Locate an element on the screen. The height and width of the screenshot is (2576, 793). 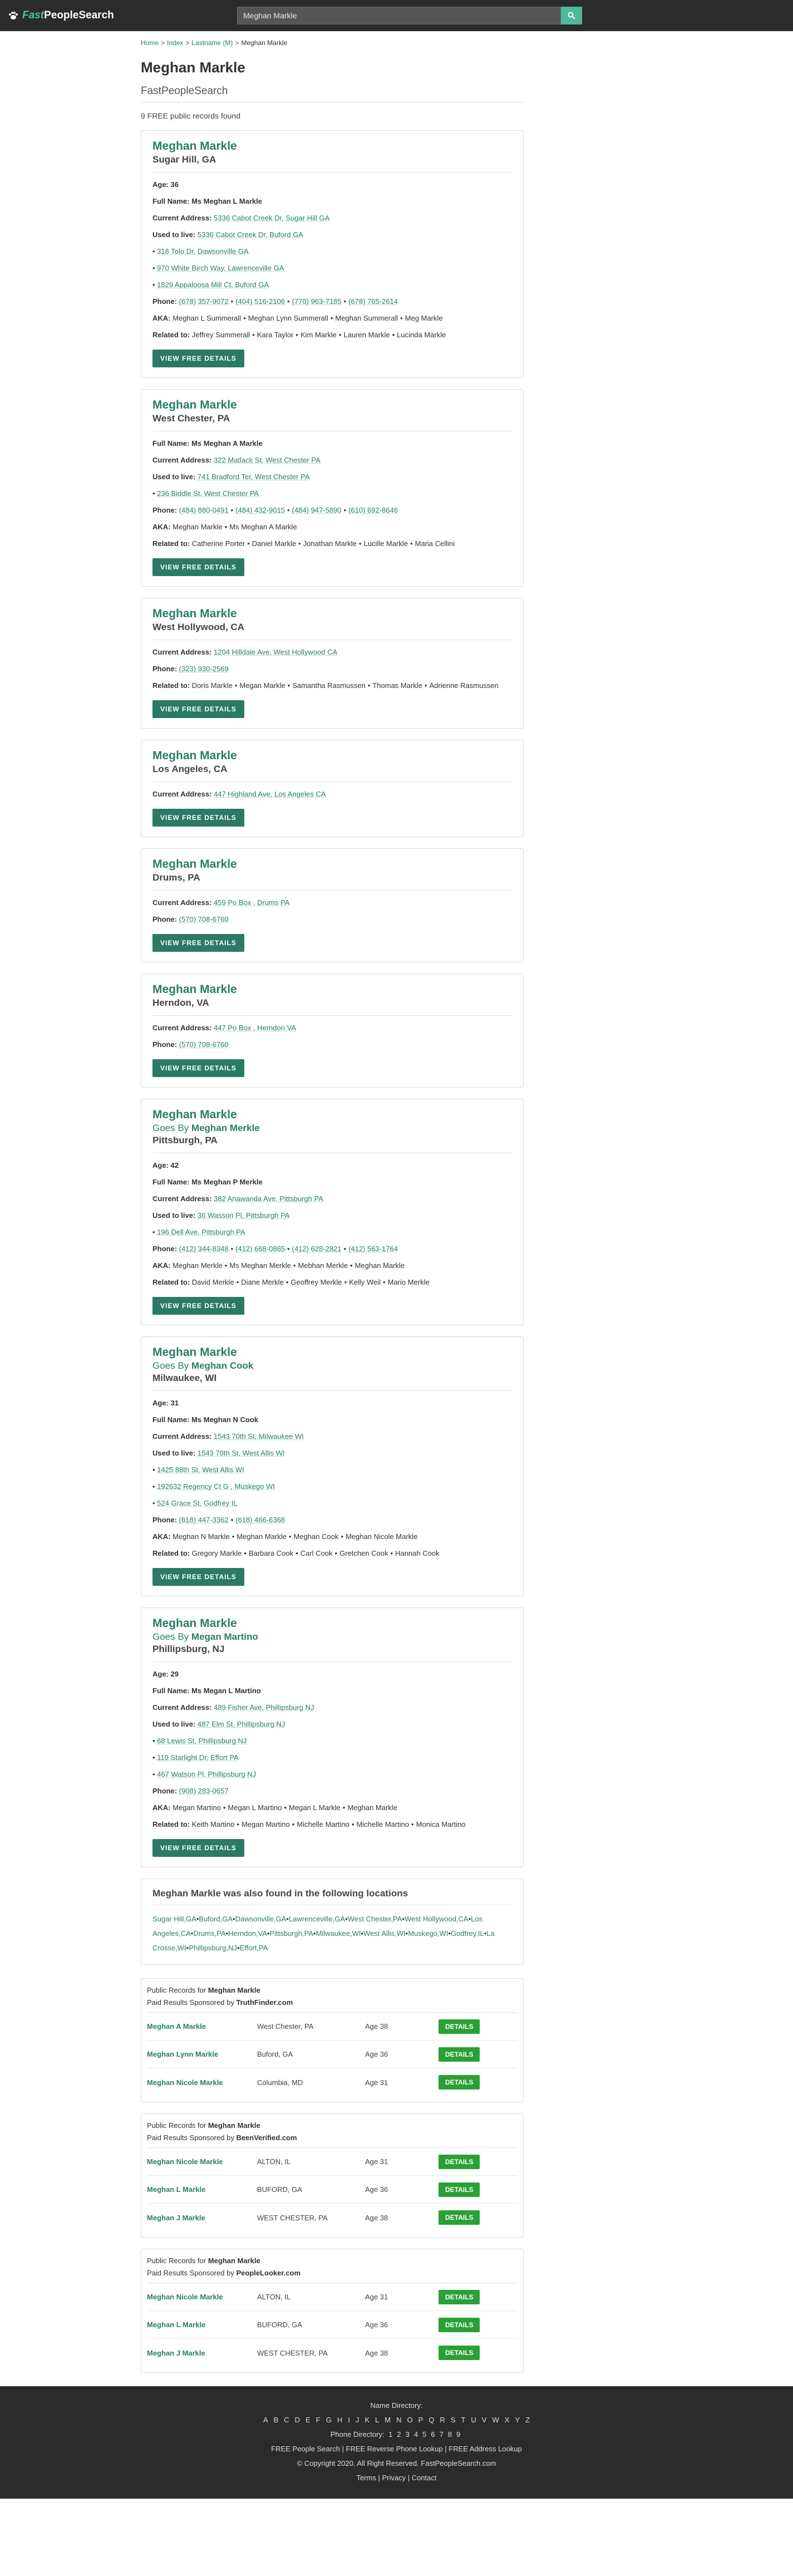
address-link: 970 White Birch Way, Lawrenceville GA is located at coordinates (220, 268).